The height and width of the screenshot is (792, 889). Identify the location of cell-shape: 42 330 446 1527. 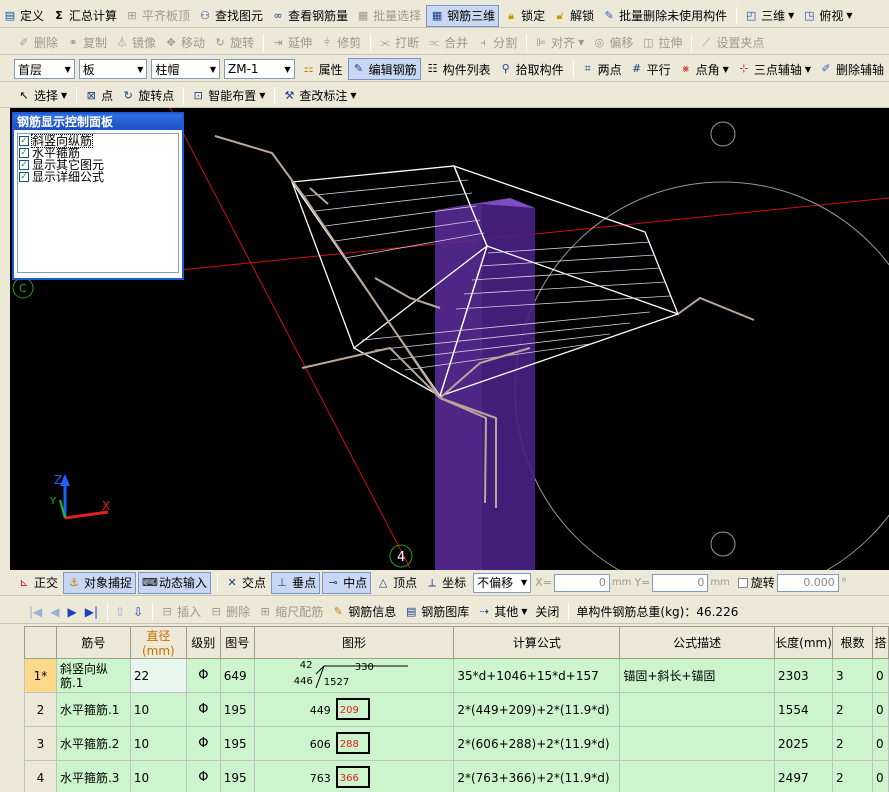
(354, 675).